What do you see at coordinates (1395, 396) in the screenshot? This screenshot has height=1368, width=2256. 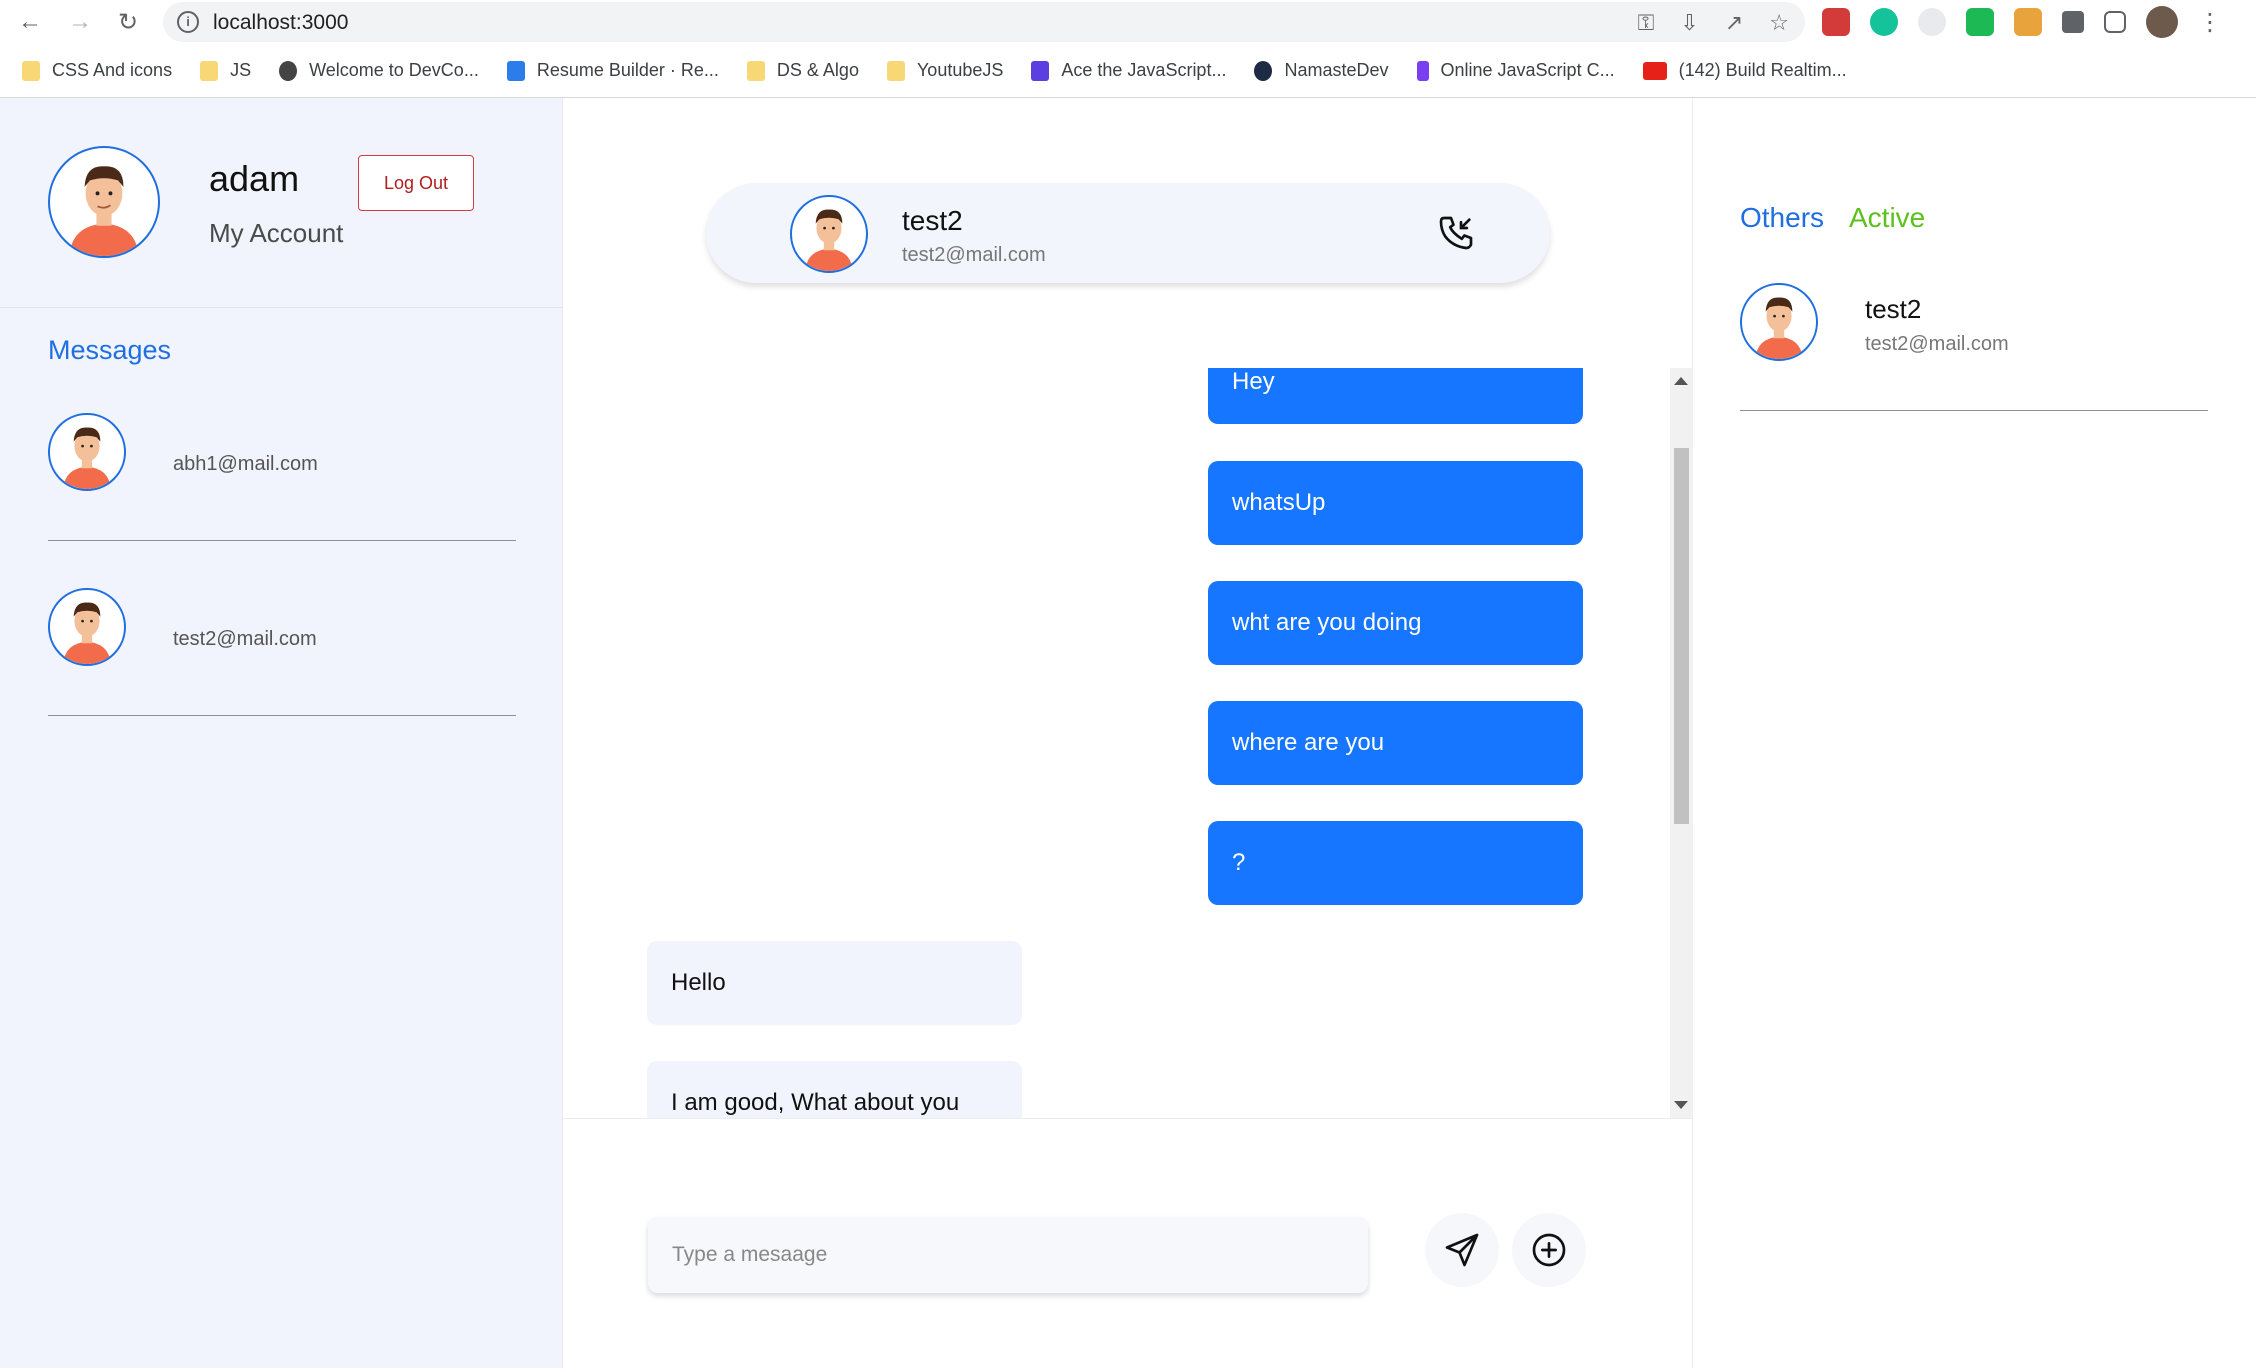 I see `sent-message: Hey` at bounding box center [1395, 396].